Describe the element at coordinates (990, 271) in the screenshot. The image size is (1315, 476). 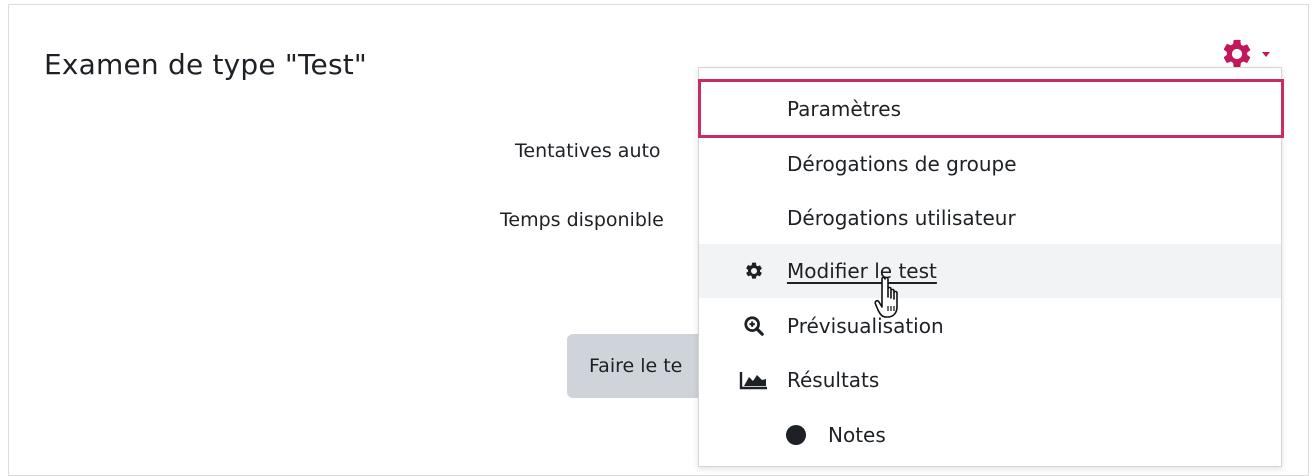
I see `menu-item-edit-quiz: Modifier le test` at that location.